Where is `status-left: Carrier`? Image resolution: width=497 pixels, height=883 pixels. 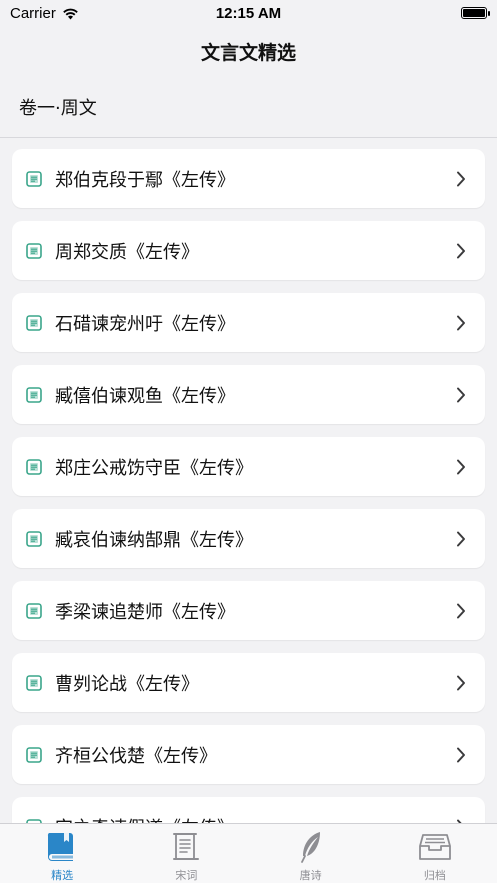
status-left: Carrier is located at coordinates (44, 13).